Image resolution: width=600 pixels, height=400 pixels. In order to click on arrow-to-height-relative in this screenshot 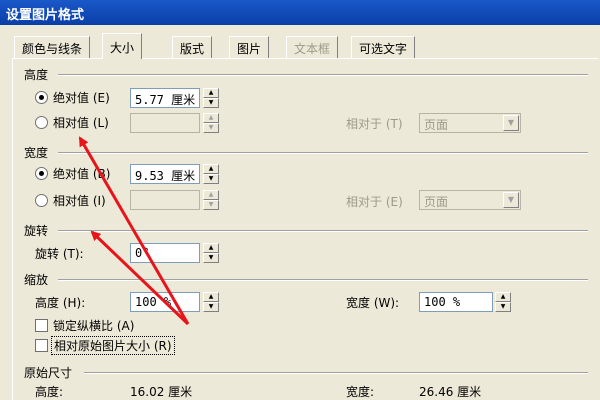, I will do `click(134, 230)`.